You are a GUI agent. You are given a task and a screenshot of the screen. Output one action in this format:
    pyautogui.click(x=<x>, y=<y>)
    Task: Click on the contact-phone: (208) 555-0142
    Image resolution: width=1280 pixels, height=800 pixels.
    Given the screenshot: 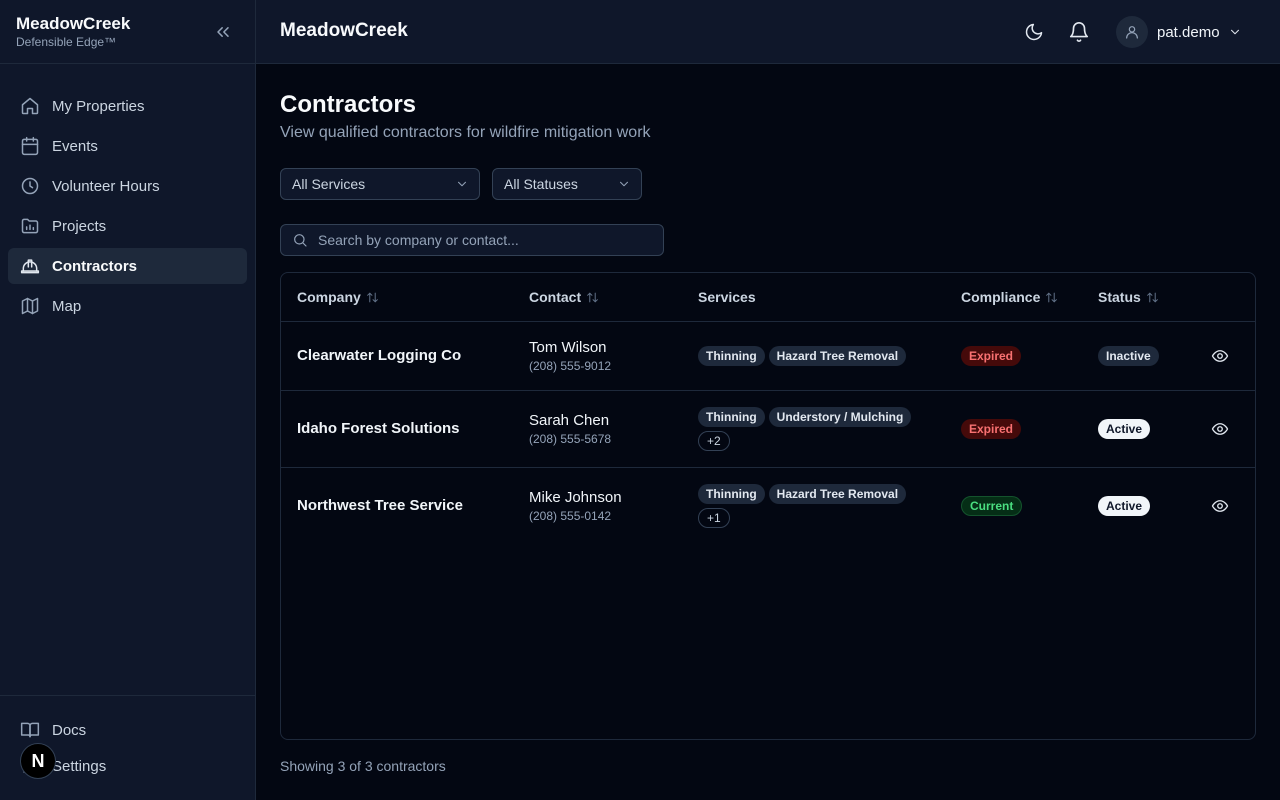 What is the action you would take?
    pyautogui.click(x=570, y=516)
    